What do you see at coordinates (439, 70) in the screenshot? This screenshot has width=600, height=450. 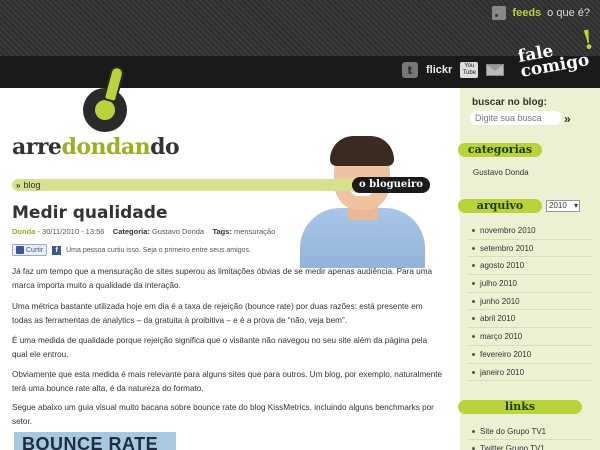 I see `flickr-link: flickr` at bounding box center [439, 70].